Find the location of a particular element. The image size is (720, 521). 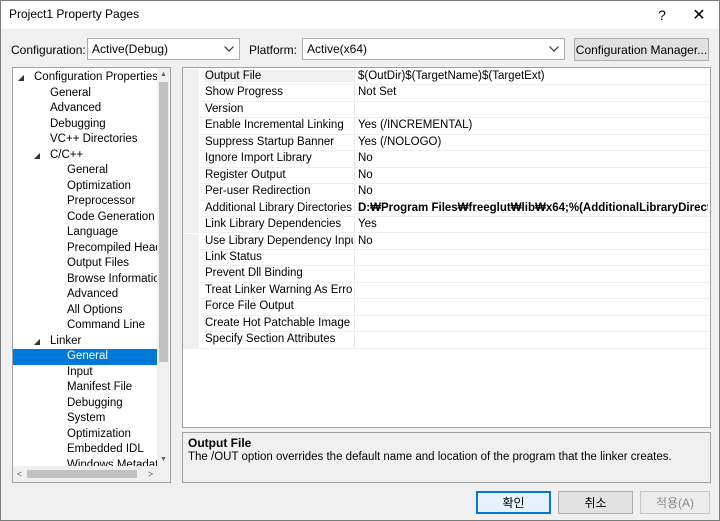

property-row: Per-user Redirection No is located at coordinates (446, 192).